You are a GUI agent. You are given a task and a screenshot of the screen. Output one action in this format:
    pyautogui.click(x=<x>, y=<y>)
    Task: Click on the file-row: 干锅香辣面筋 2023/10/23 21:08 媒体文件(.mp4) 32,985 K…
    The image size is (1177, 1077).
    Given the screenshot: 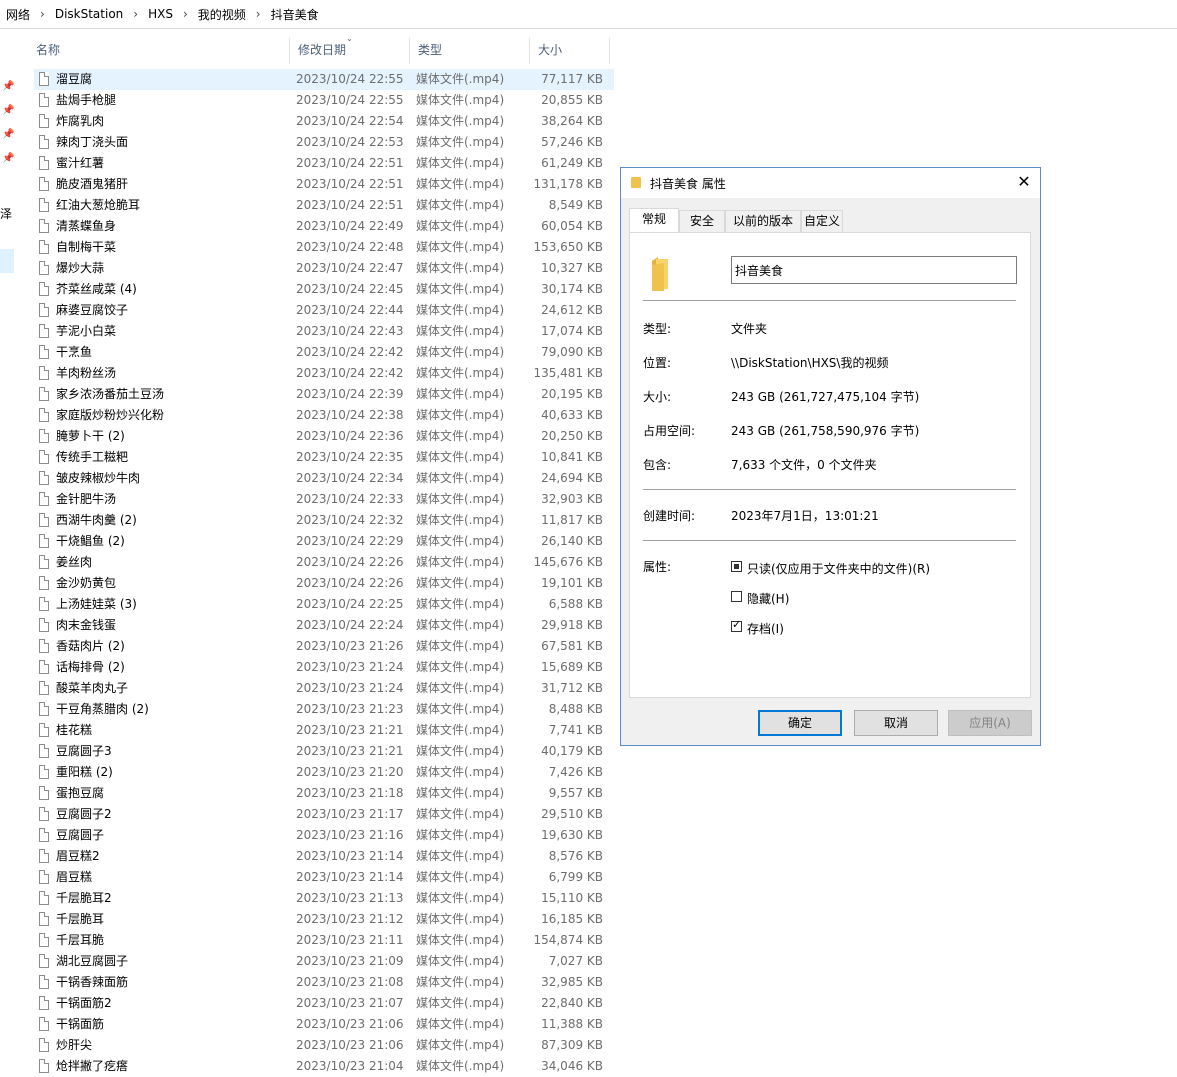 What is the action you would take?
    pyautogui.click(x=324, y=982)
    